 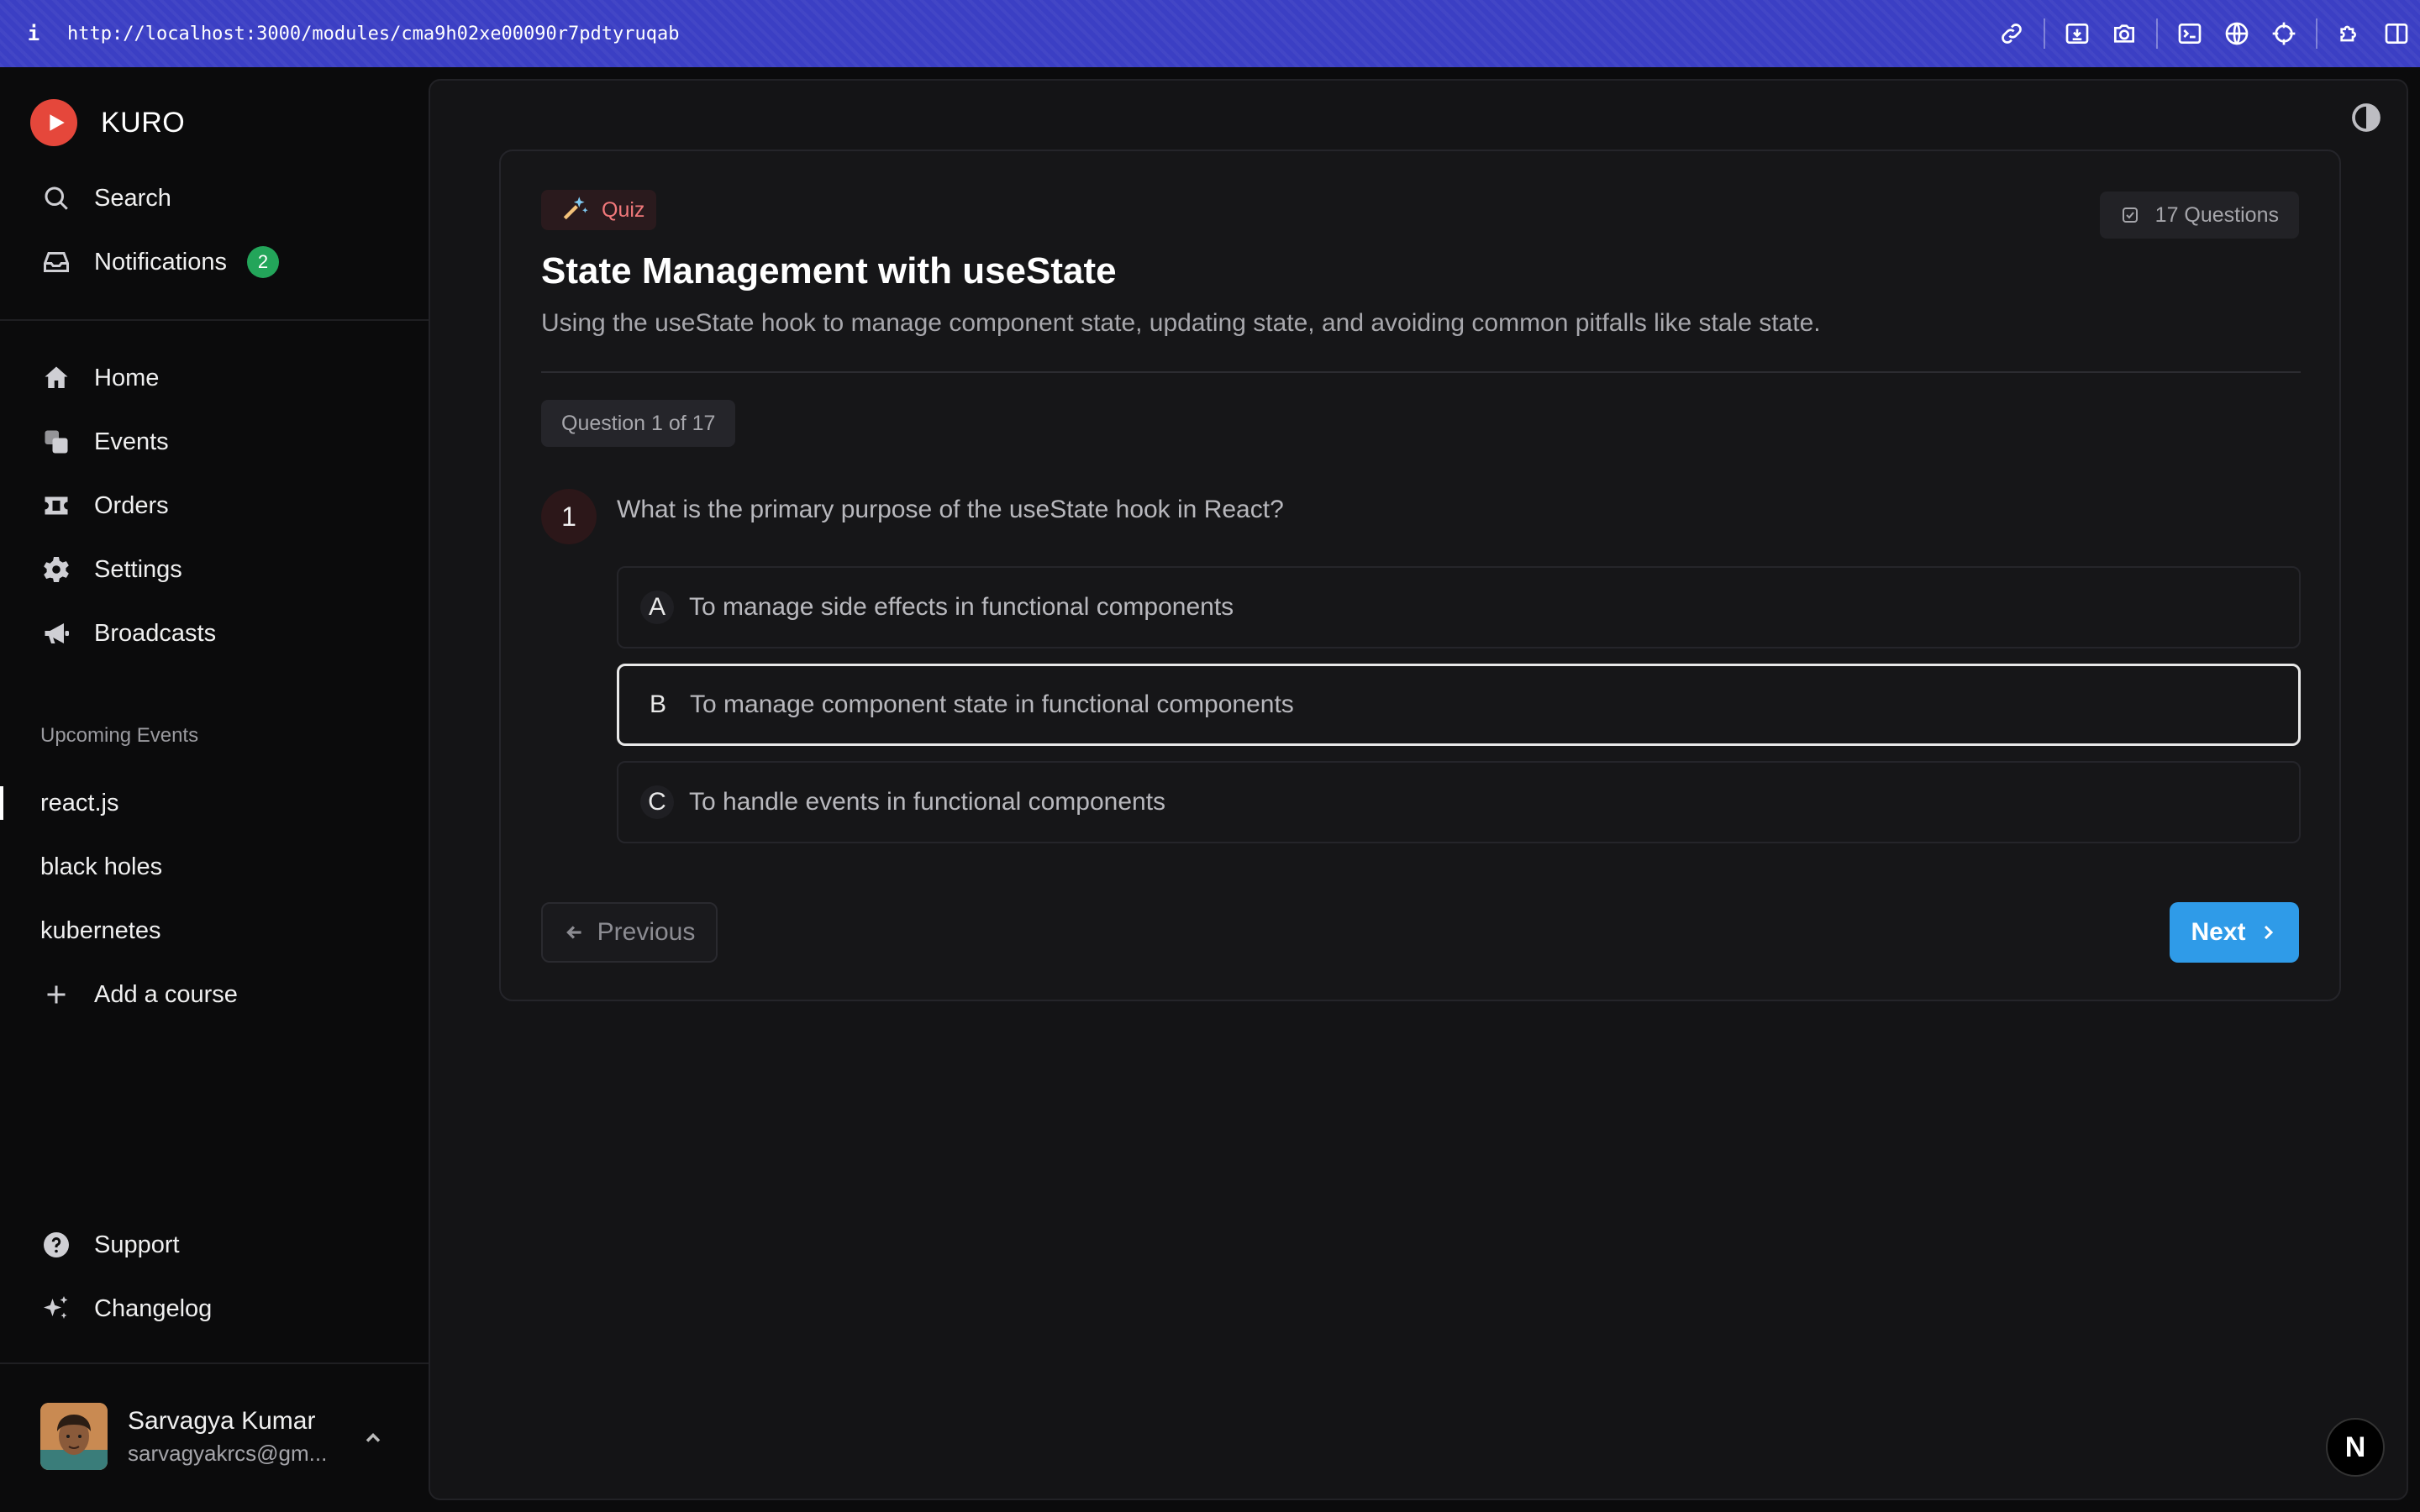 What do you see at coordinates (657, 802) in the screenshot?
I see `option-letter: C` at bounding box center [657, 802].